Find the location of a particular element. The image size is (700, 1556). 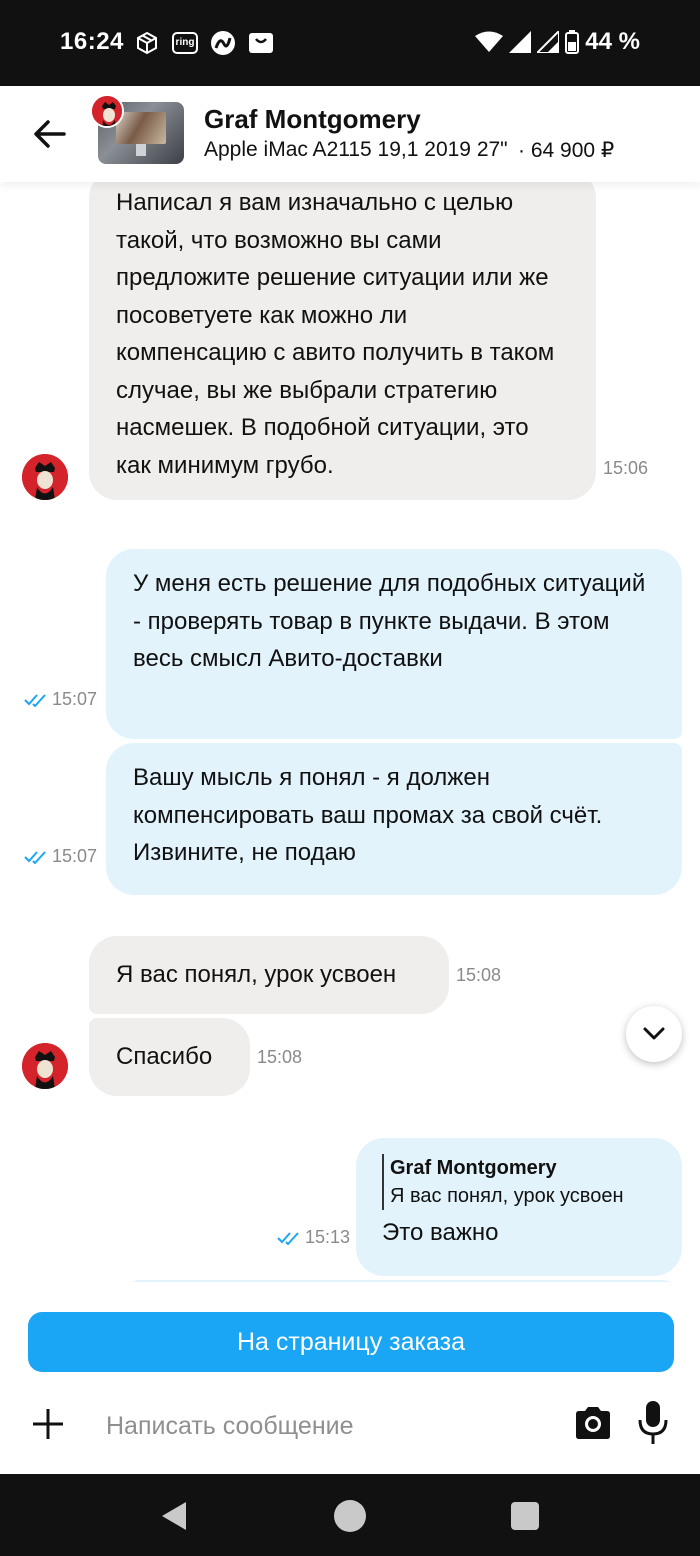

message-text: Это важно is located at coordinates (440, 1232).